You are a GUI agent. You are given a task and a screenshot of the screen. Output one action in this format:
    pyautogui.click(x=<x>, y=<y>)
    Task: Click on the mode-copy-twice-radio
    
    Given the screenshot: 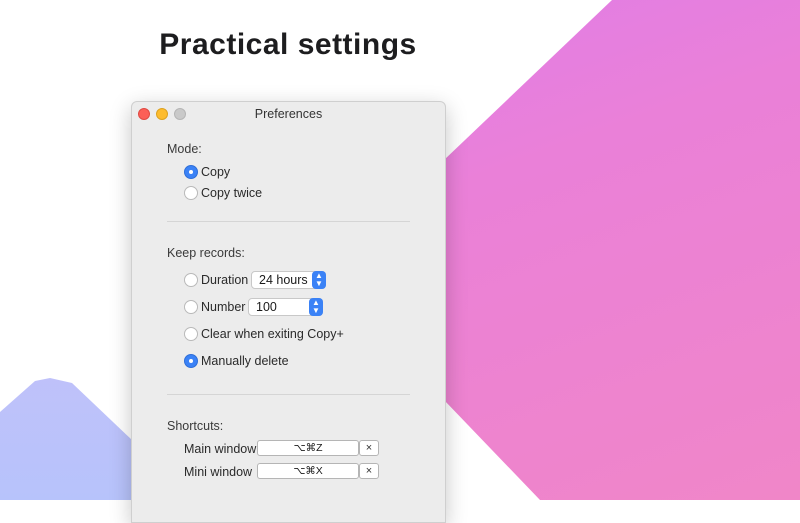 What is the action you would take?
    pyautogui.click(x=191, y=193)
    